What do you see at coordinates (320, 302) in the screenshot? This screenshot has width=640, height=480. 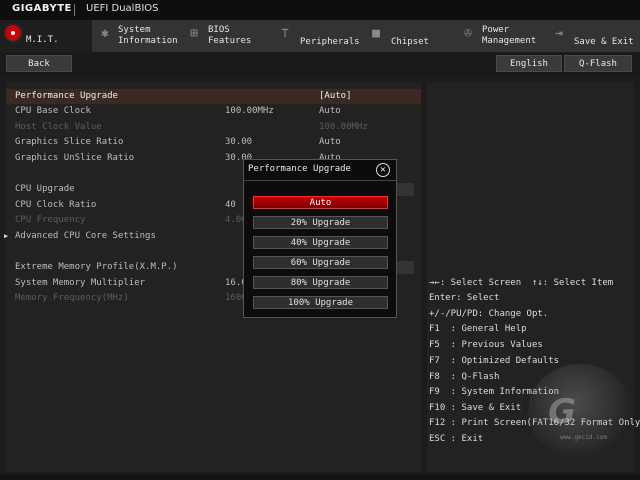 I see `option-100-upgrade: 100% Upgrade` at bounding box center [320, 302].